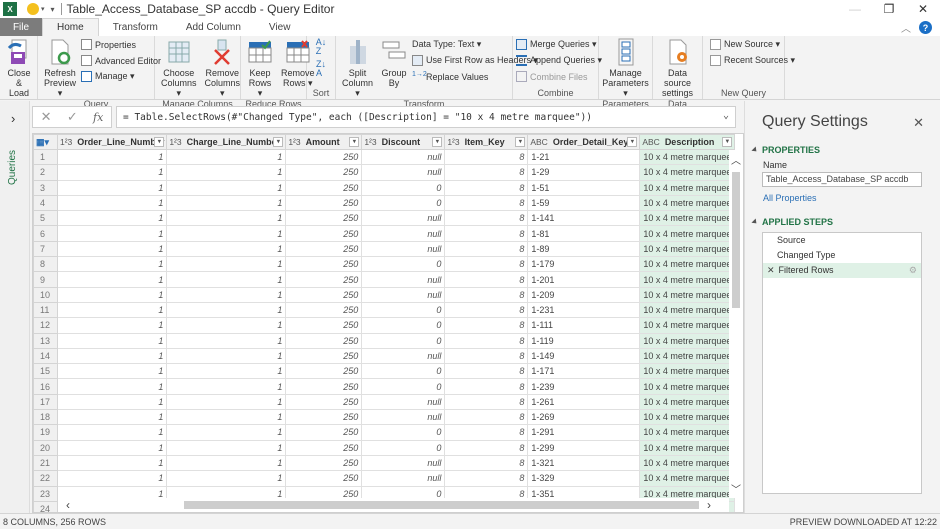  What do you see at coordinates (45, 506) in the screenshot?
I see `row-number: 24` at bounding box center [45, 506].